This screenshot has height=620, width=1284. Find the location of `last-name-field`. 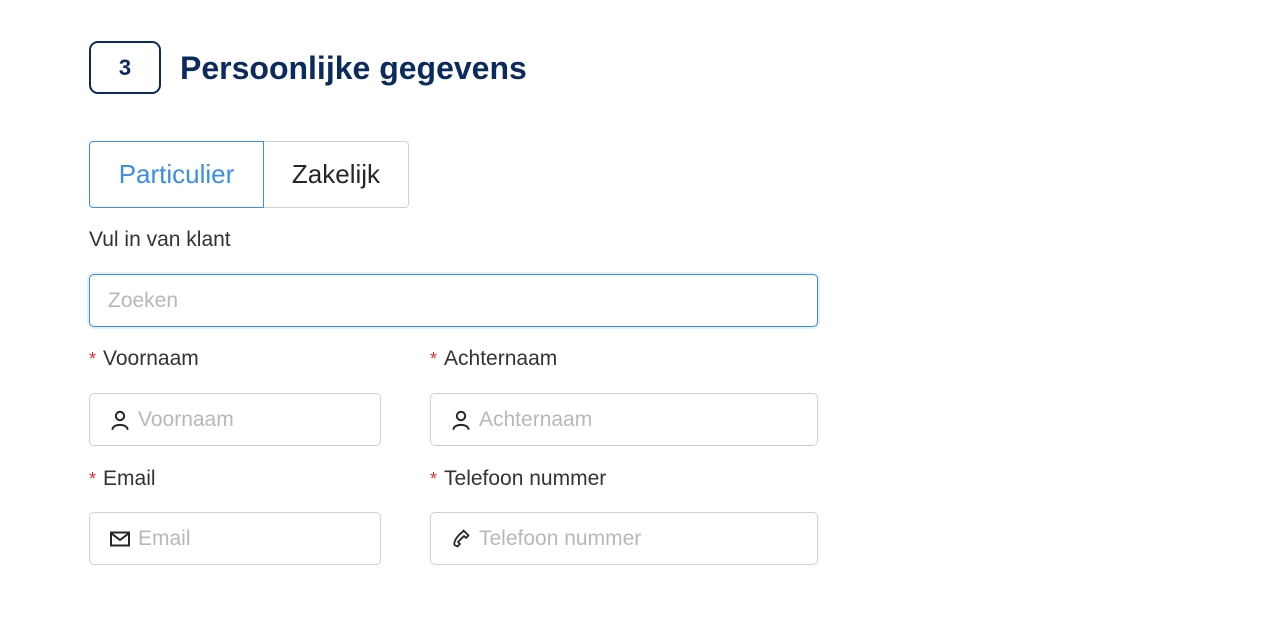

last-name-field is located at coordinates (624, 419).